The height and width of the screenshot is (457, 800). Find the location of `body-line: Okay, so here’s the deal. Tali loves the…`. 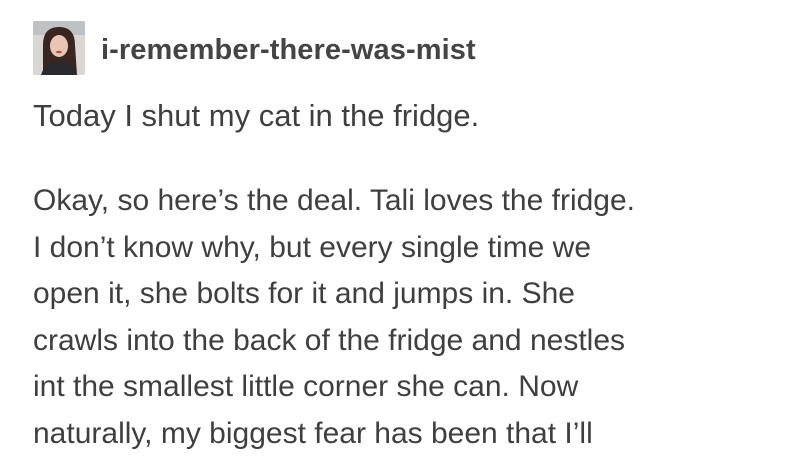

body-line: Okay, so here’s the deal. Tali loves the… is located at coordinates (398, 201).